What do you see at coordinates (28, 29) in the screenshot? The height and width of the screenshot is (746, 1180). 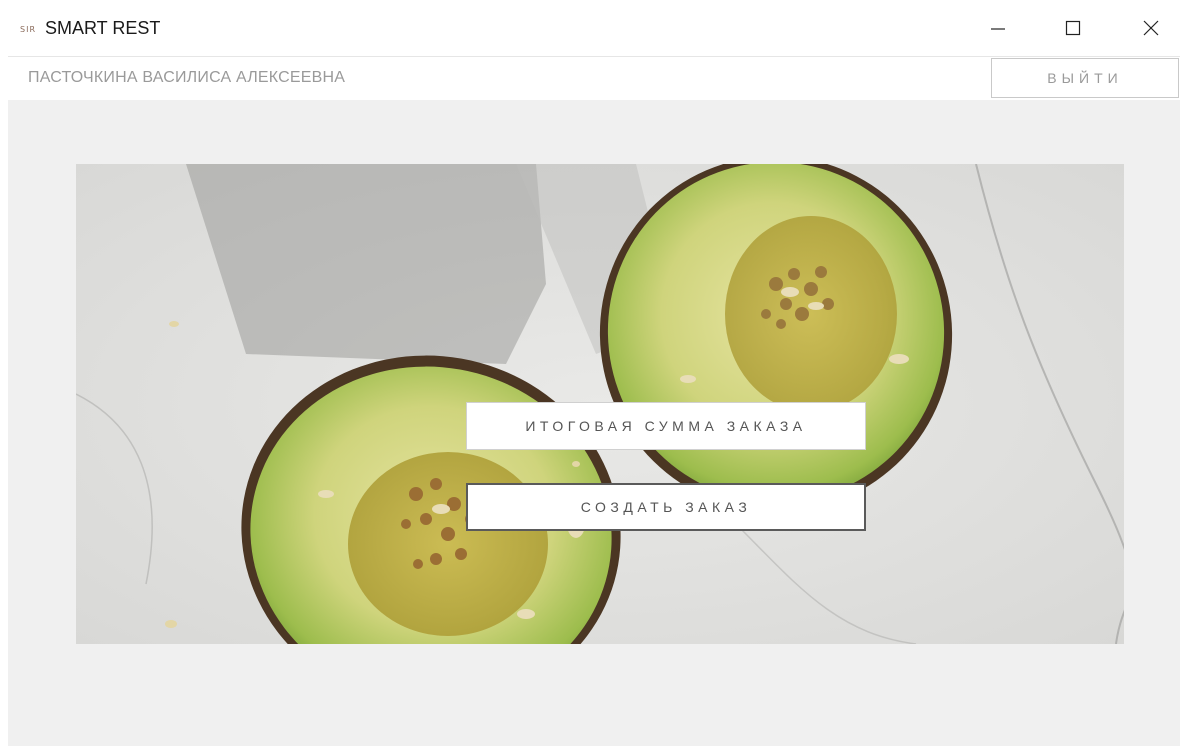 I see `app-logo-icon: SIR` at bounding box center [28, 29].